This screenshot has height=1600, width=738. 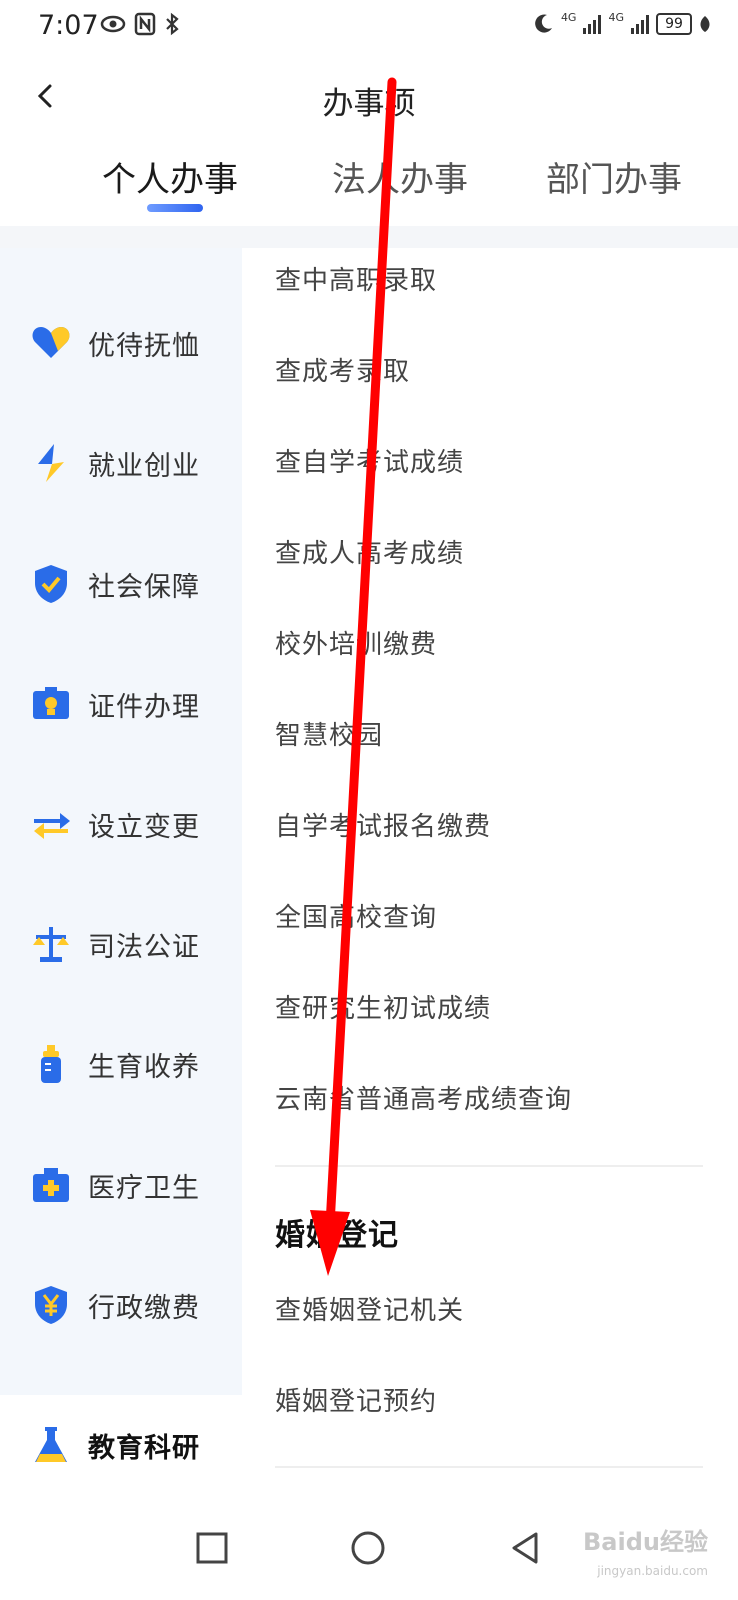 I want to click on list-item: 全国高校查询, so click(x=356, y=915).